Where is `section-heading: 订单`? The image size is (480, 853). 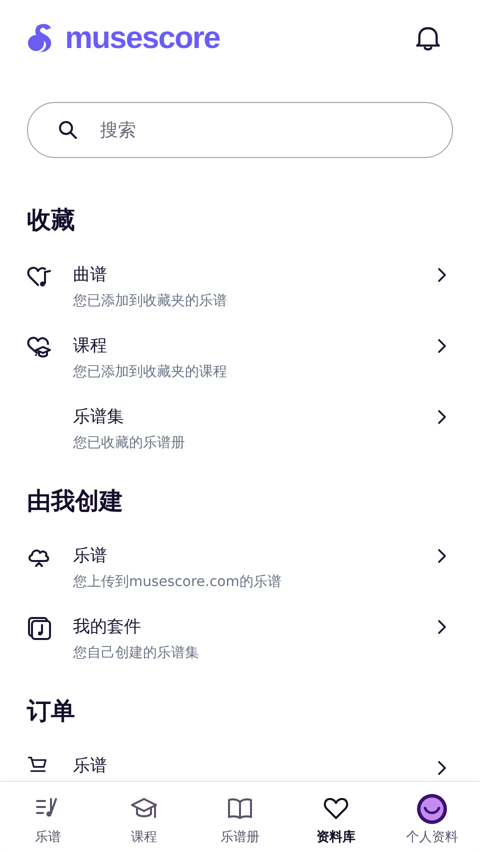
section-heading: 订单 is located at coordinates (51, 711).